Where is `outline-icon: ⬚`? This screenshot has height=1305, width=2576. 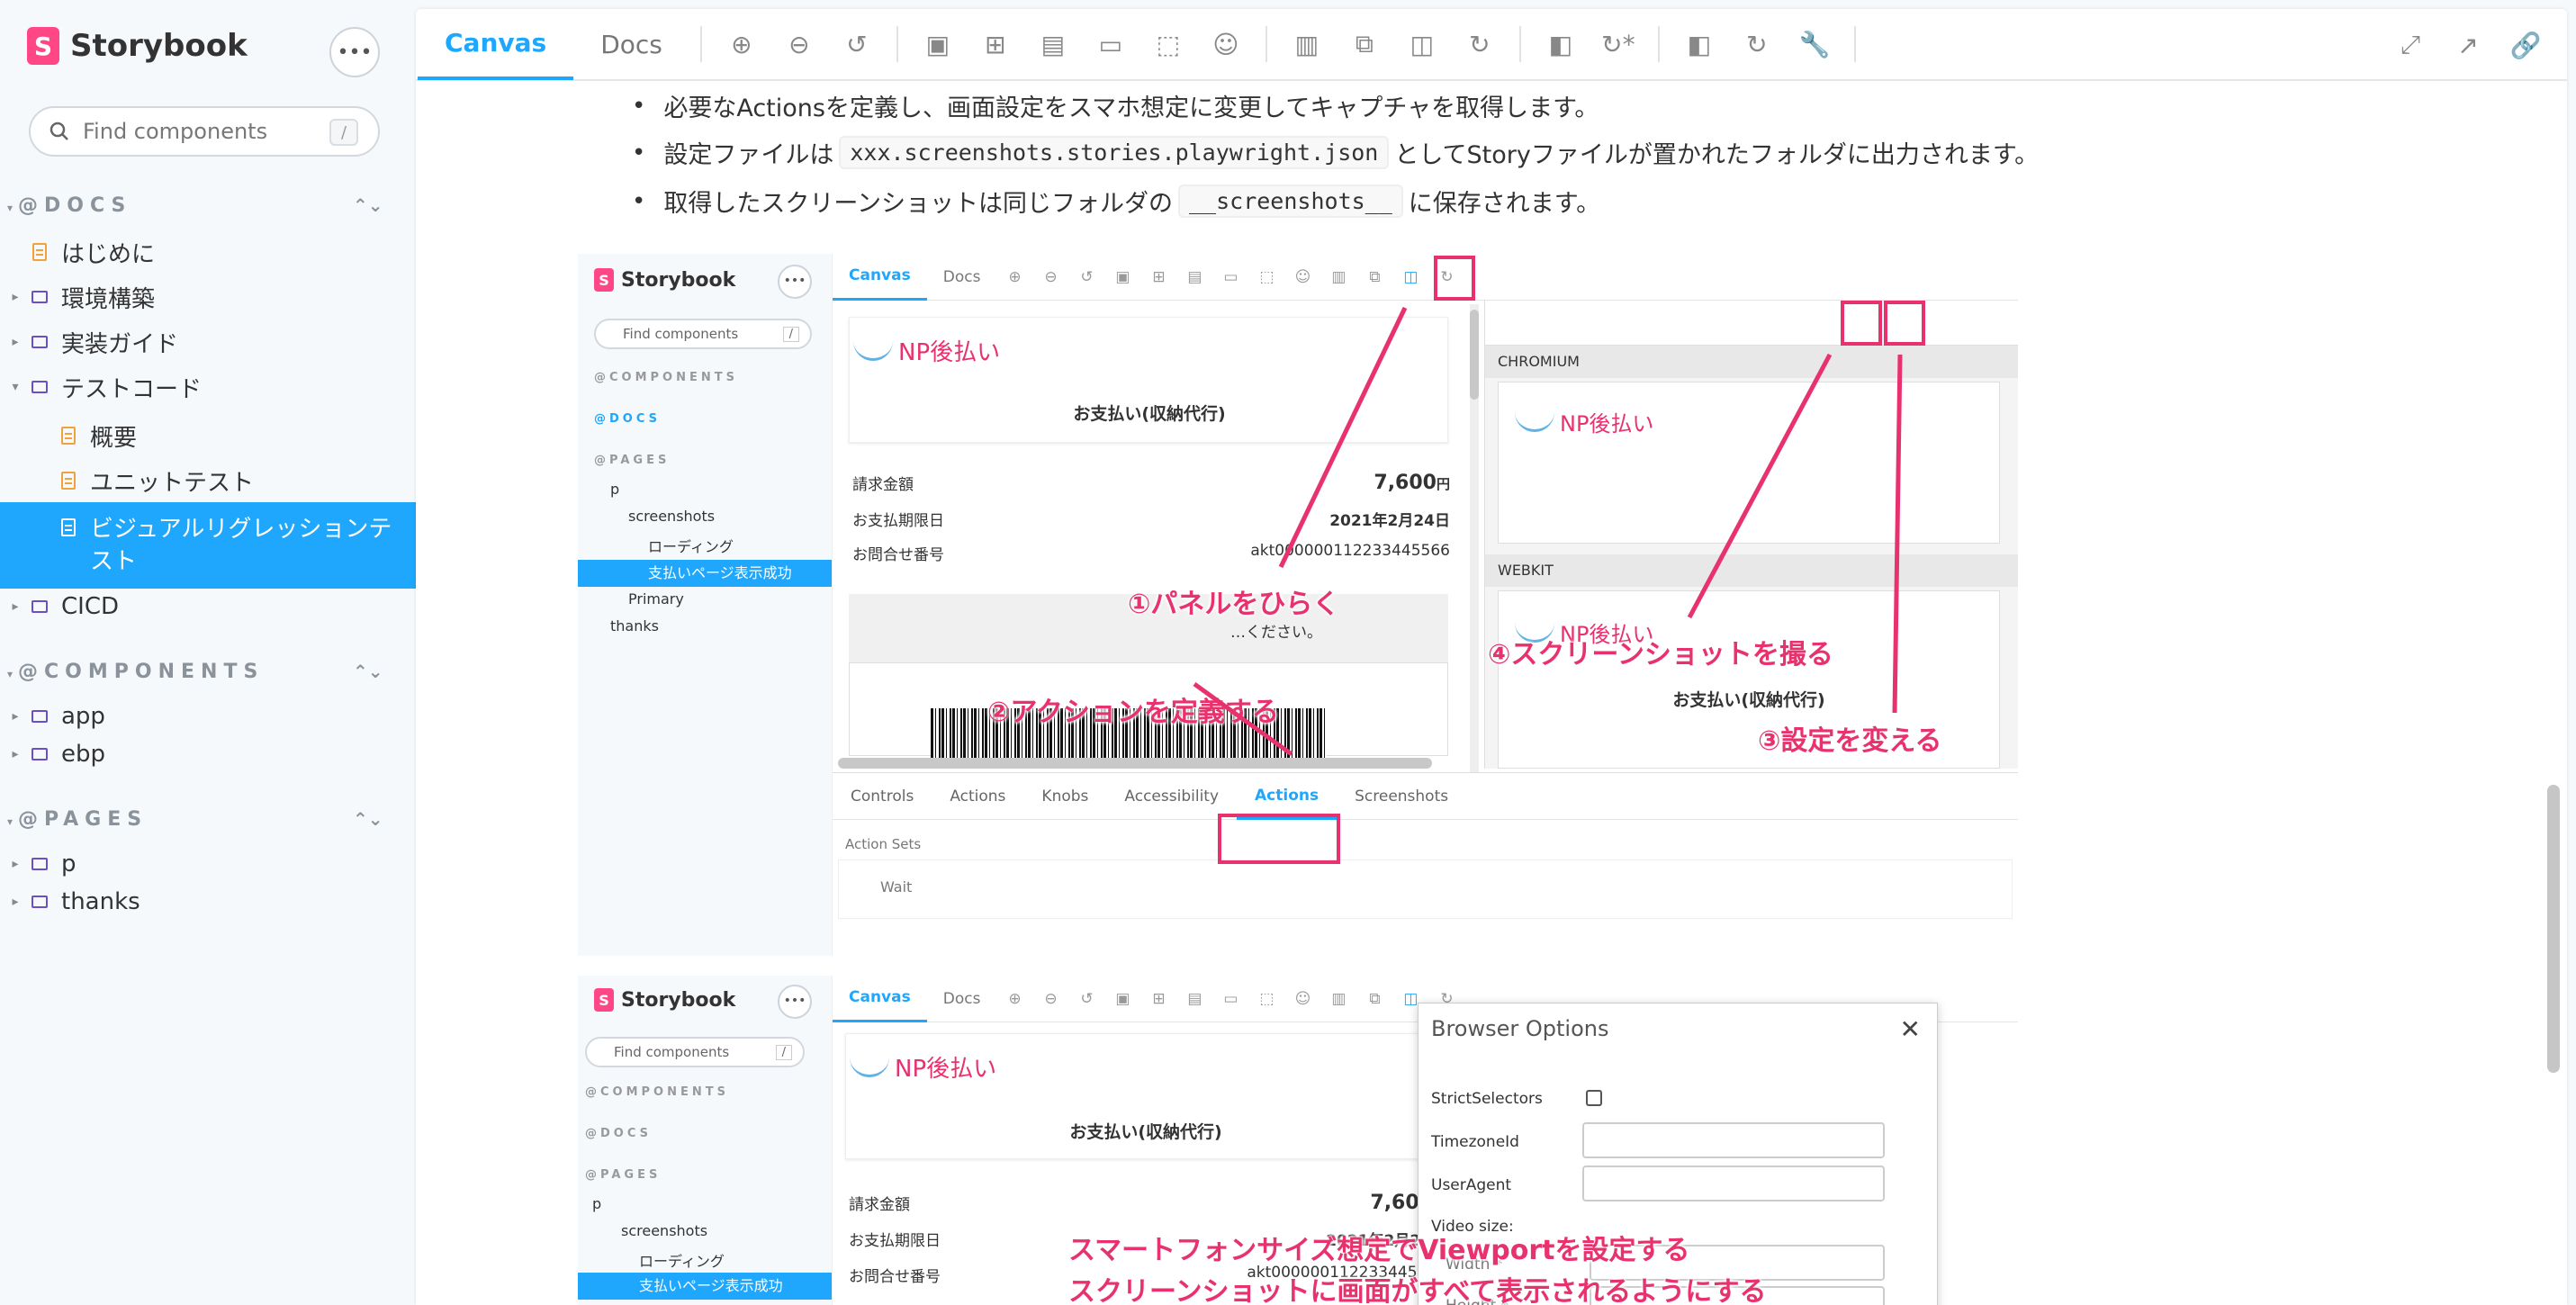 outline-icon: ⬚ is located at coordinates (1168, 44).